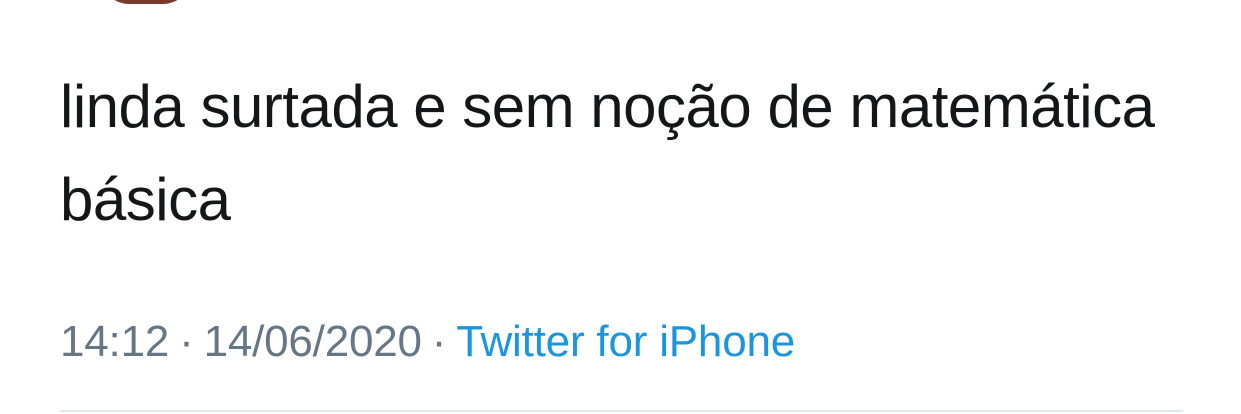 The image size is (1241, 414). Describe the element at coordinates (146, 2) in the screenshot. I see `avatar` at that location.